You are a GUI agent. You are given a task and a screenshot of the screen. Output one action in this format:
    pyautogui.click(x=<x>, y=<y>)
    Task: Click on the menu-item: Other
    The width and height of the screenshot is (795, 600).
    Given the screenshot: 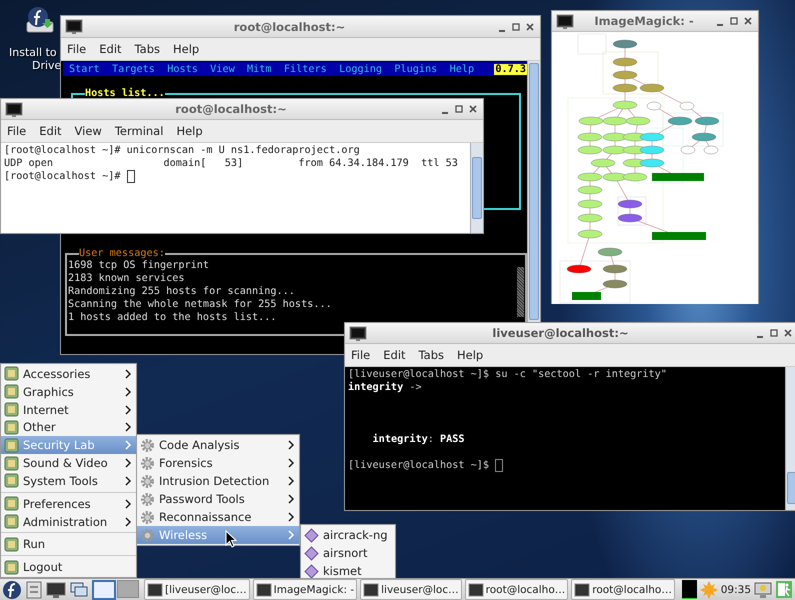 What is the action you would take?
    pyautogui.click(x=68, y=427)
    